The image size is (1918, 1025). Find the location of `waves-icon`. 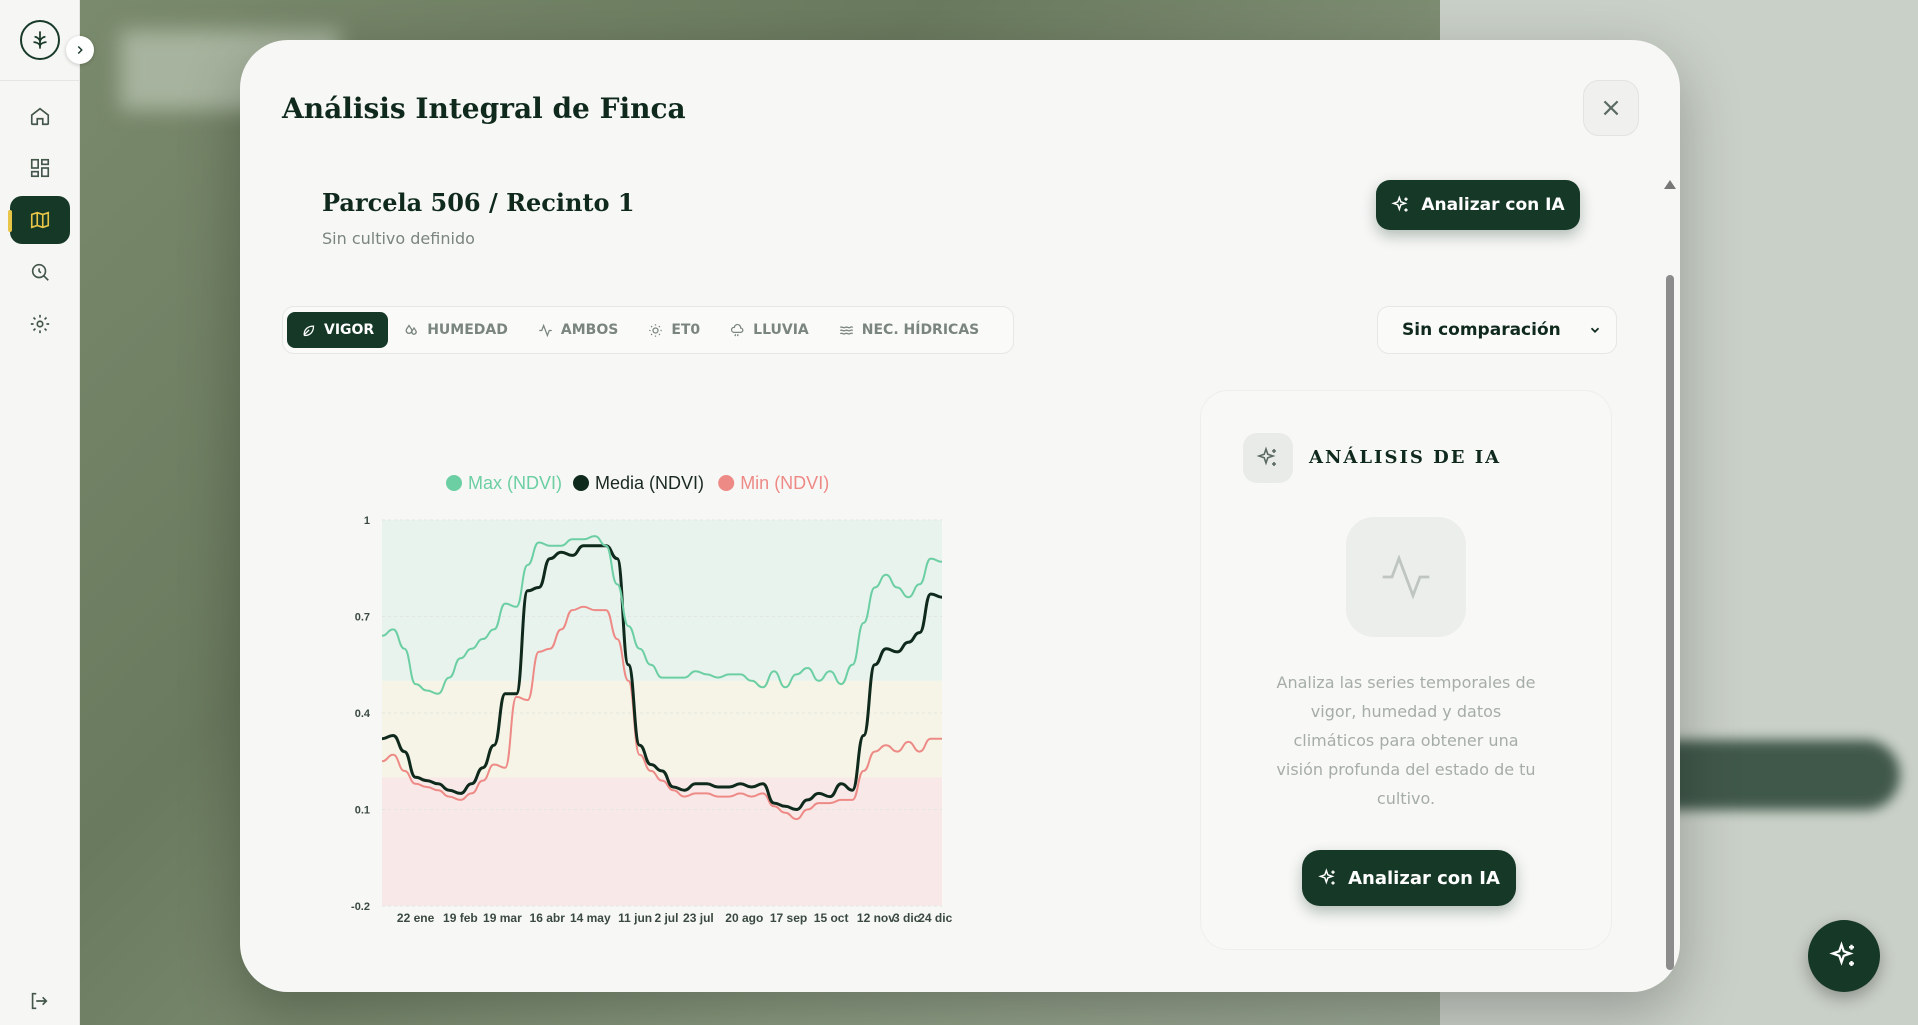

waves-icon is located at coordinates (846, 330).